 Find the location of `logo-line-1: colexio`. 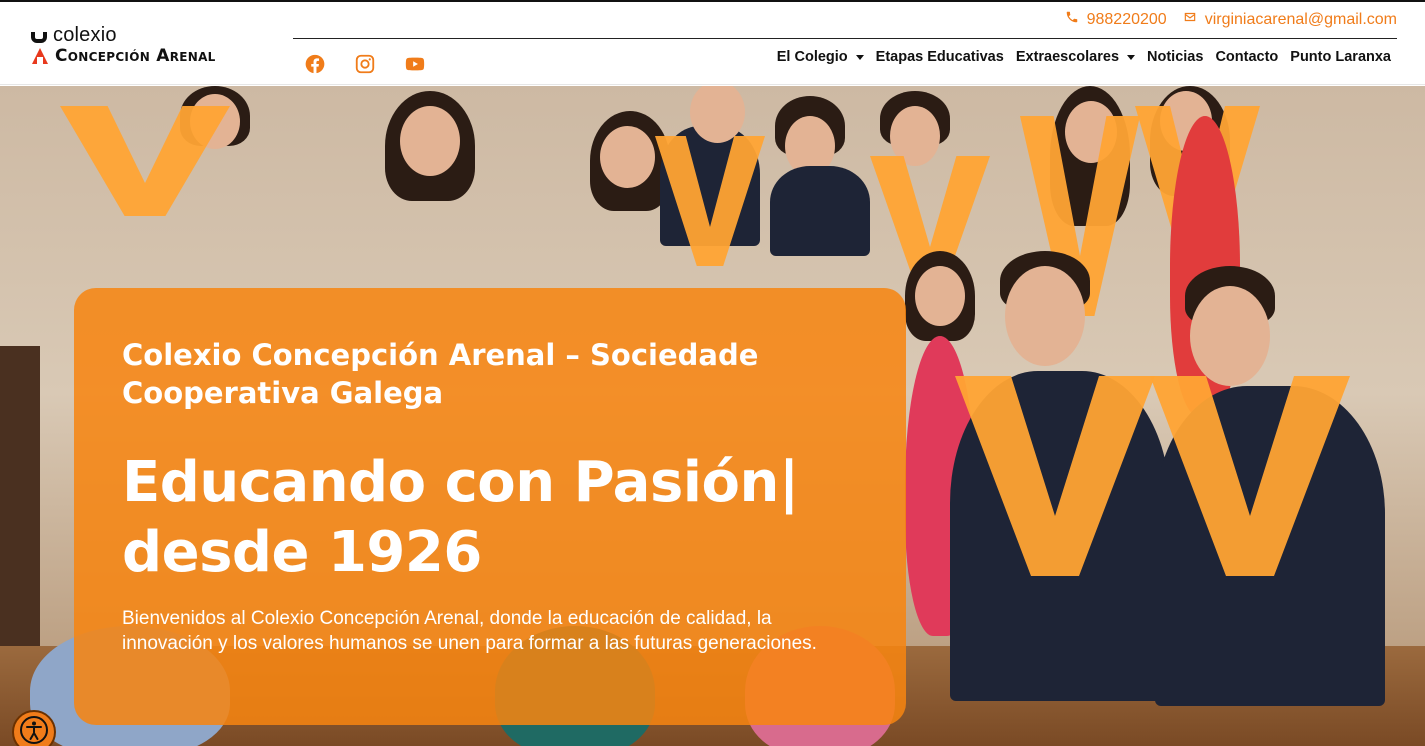

logo-line-1: colexio is located at coordinates (85, 35).